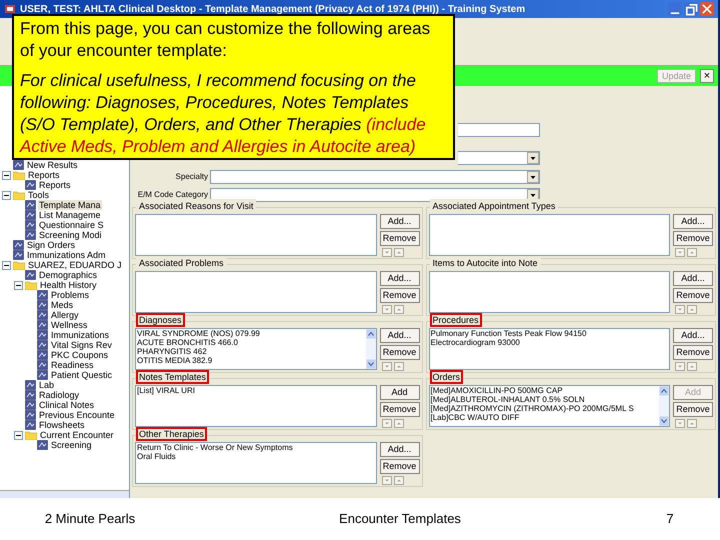 This screenshot has height=540, width=720. What do you see at coordinates (499, 130) in the screenshot?
I see `input-field` at bounding box center [499, 130].